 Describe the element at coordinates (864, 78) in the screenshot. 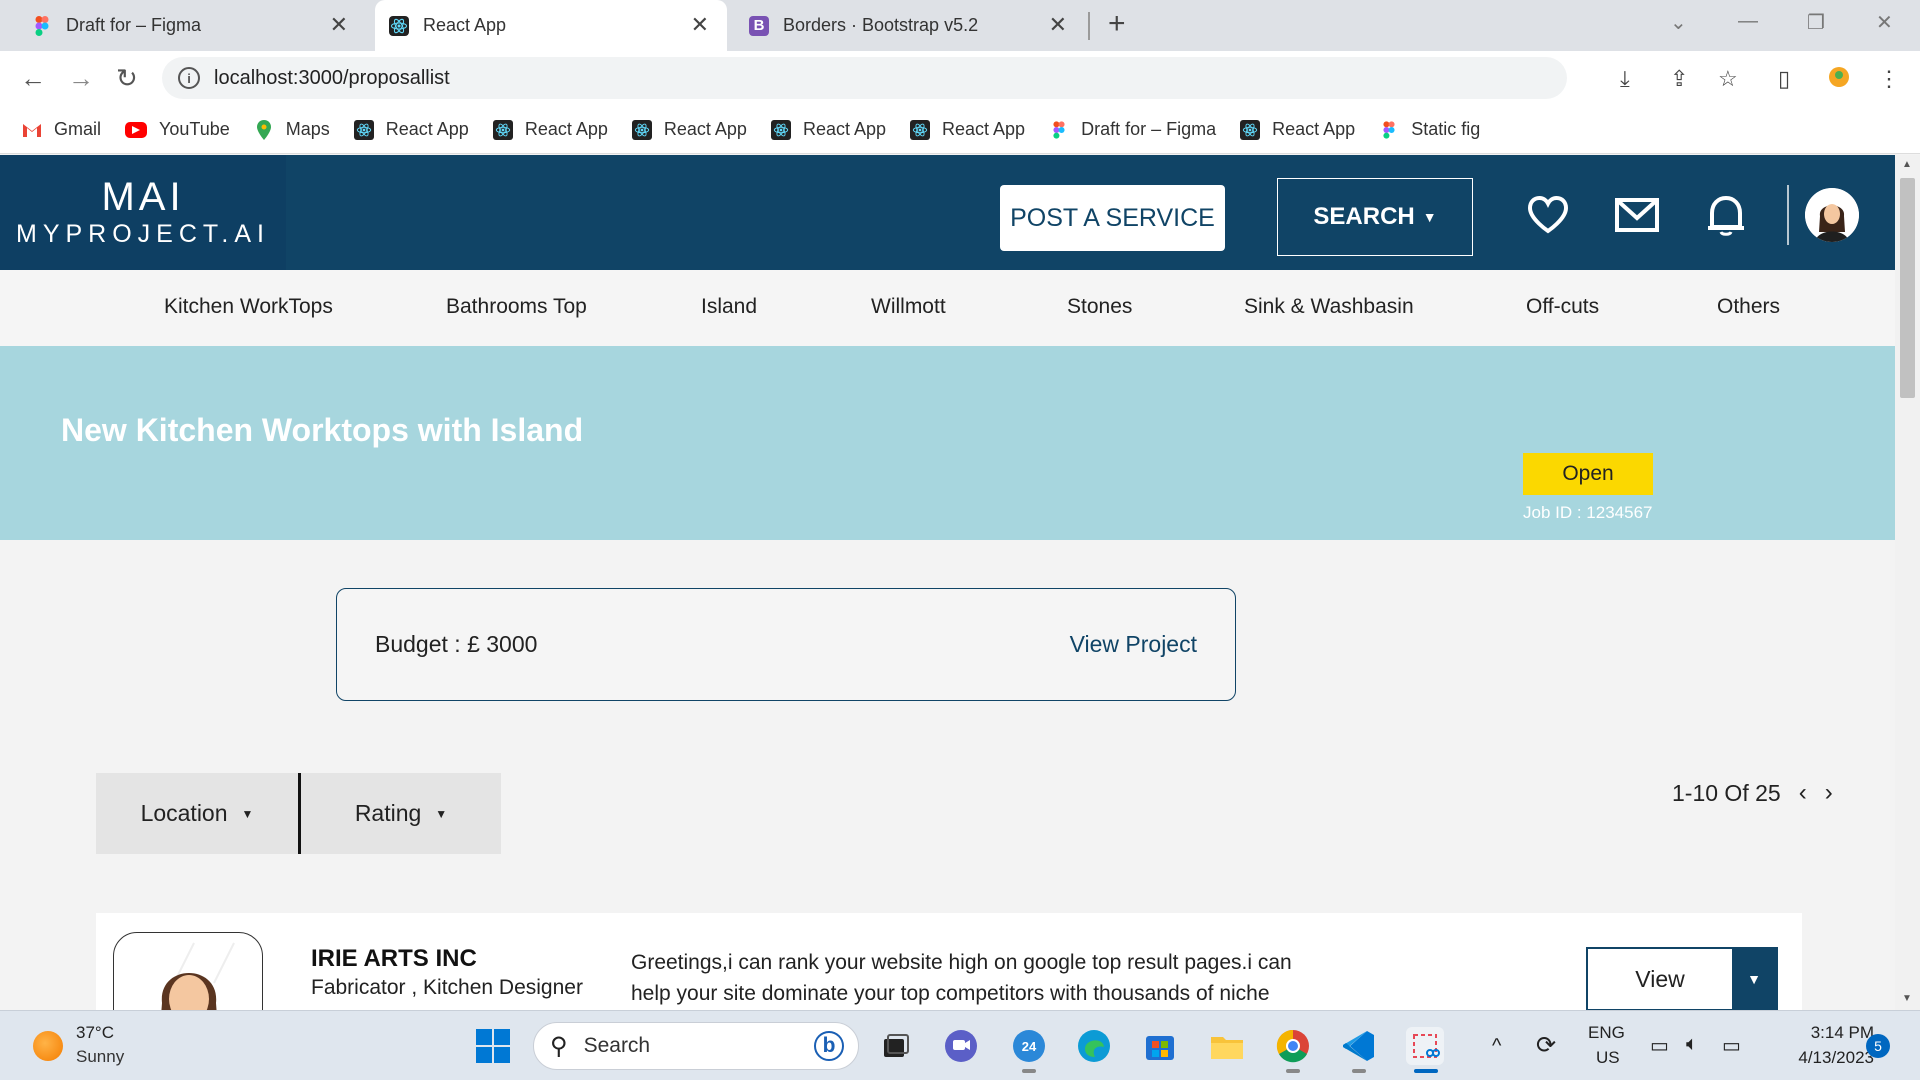

I see `url-bar: i localhost:3000/proposallist` at that location.